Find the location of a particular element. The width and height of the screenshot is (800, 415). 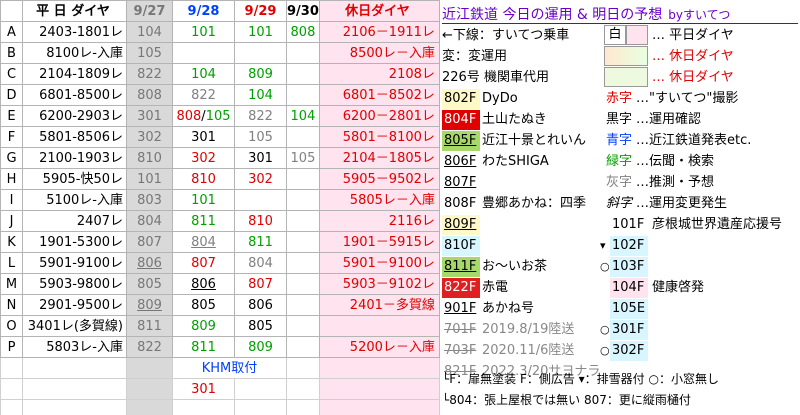

cell-value: 105 is located at coordinates (303, 158).